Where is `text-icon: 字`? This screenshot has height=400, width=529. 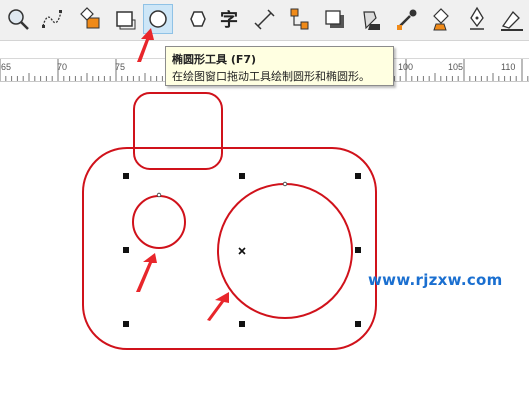
text-icon: 字 is located at coordinates (229, 20).